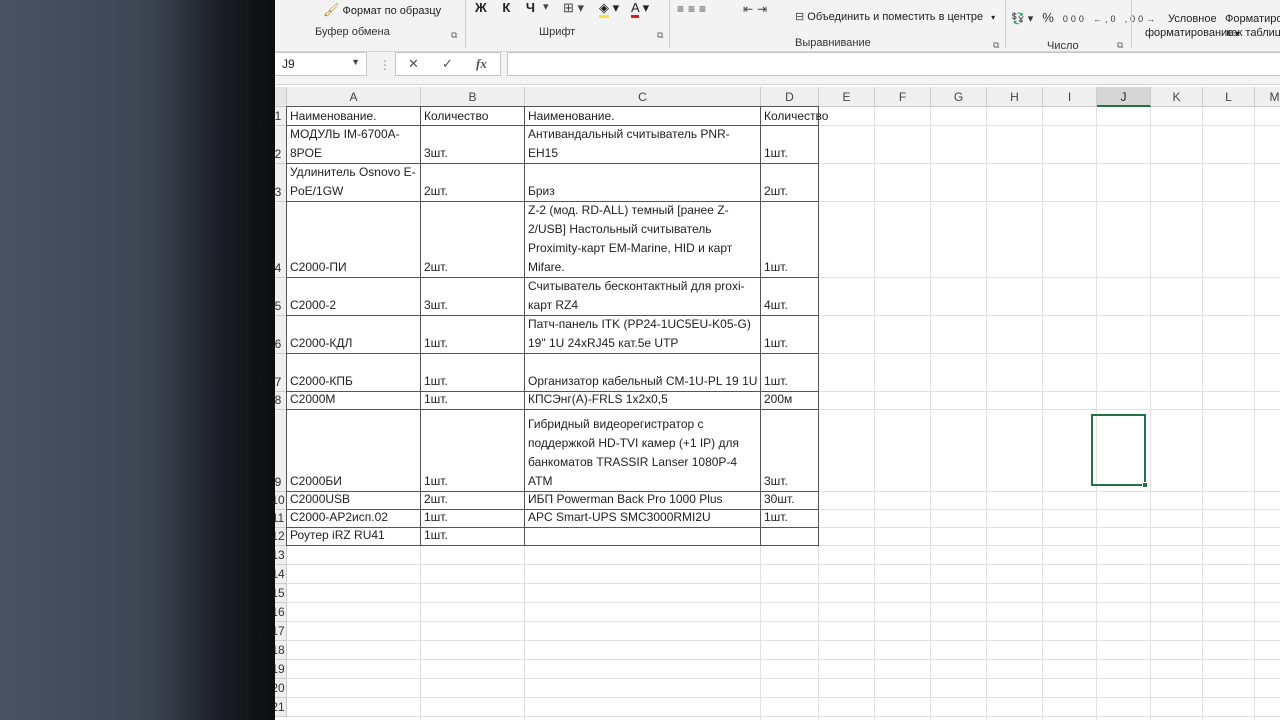 The height and width of the screenshot is (720, 1280). What do you see at coordinates (789, 334) in the screenshot?
I see `cell-d6: 1шт.` at bounding box center [789, 334].